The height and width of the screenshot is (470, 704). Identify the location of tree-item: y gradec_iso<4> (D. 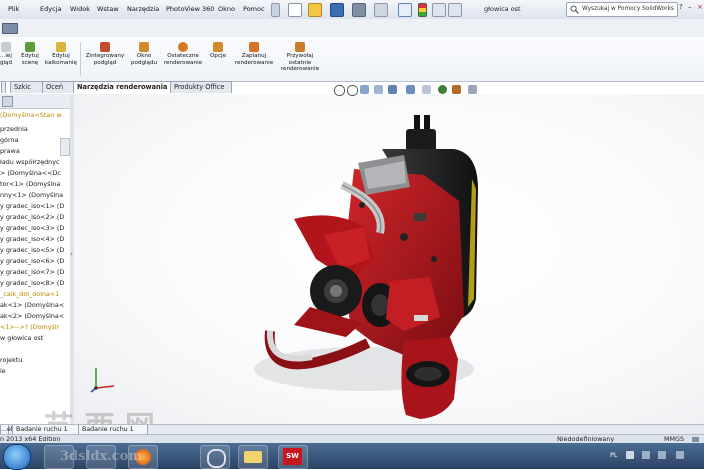
(32, 239).